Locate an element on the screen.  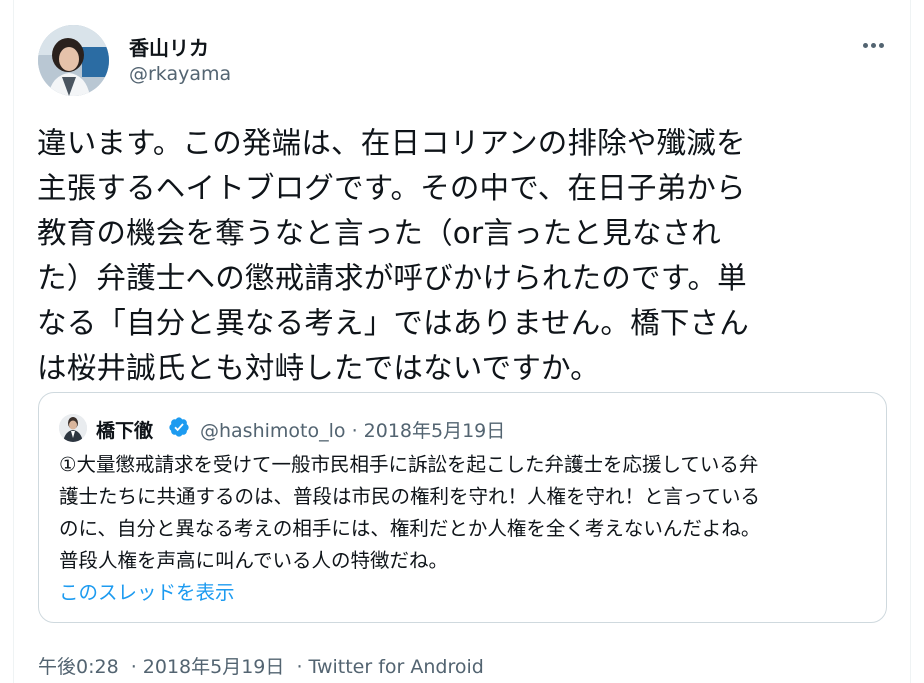
tweet-text-line: 違います。この発端は、在日コリアンの排除や殲滅を is located at coordinates (391, 143).